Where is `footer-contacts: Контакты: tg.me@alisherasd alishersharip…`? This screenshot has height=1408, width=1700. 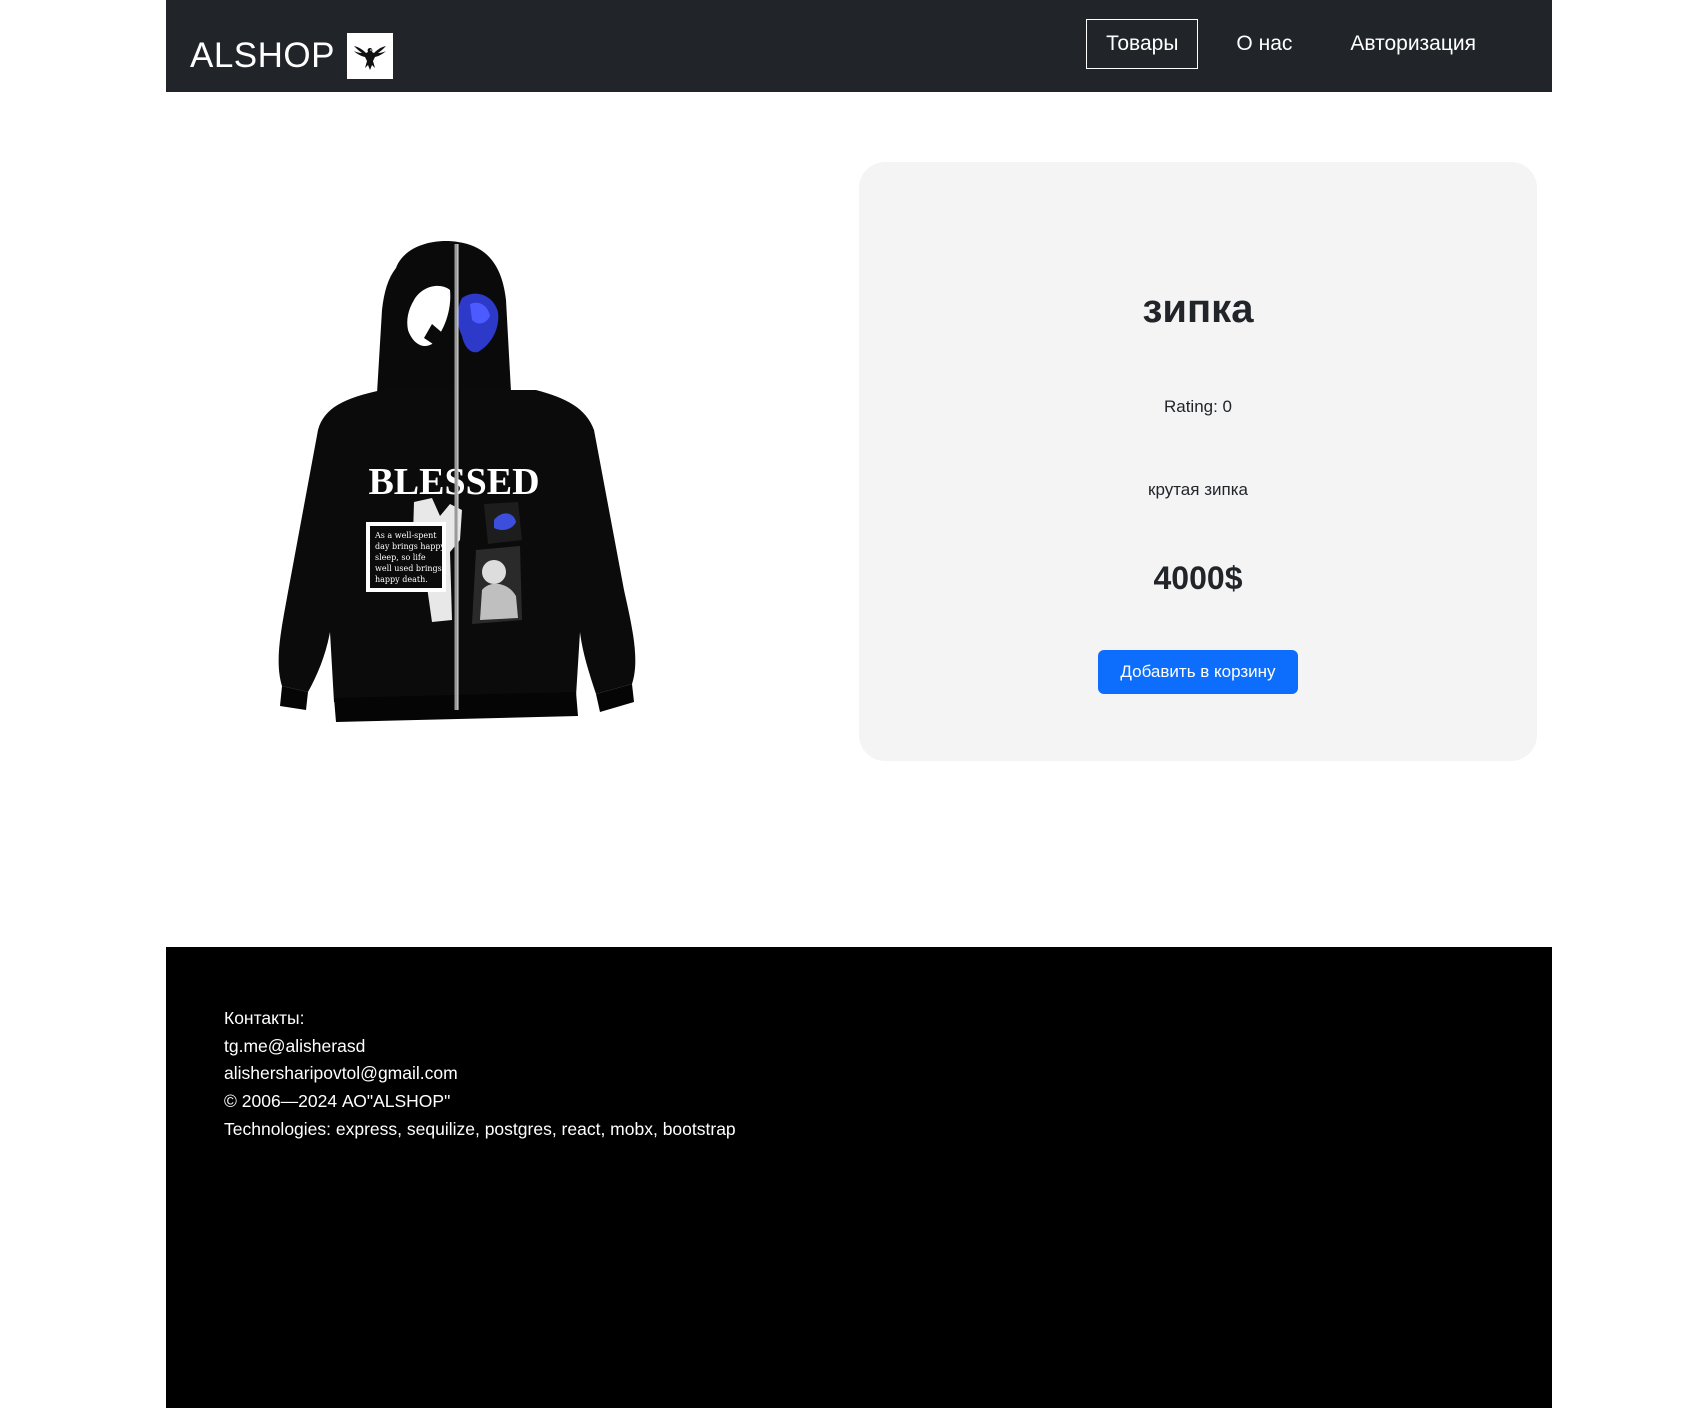 footer-contacts: Контакты: tg.me@alisherasd alishersharip… is located at coordinates (480, 1074).